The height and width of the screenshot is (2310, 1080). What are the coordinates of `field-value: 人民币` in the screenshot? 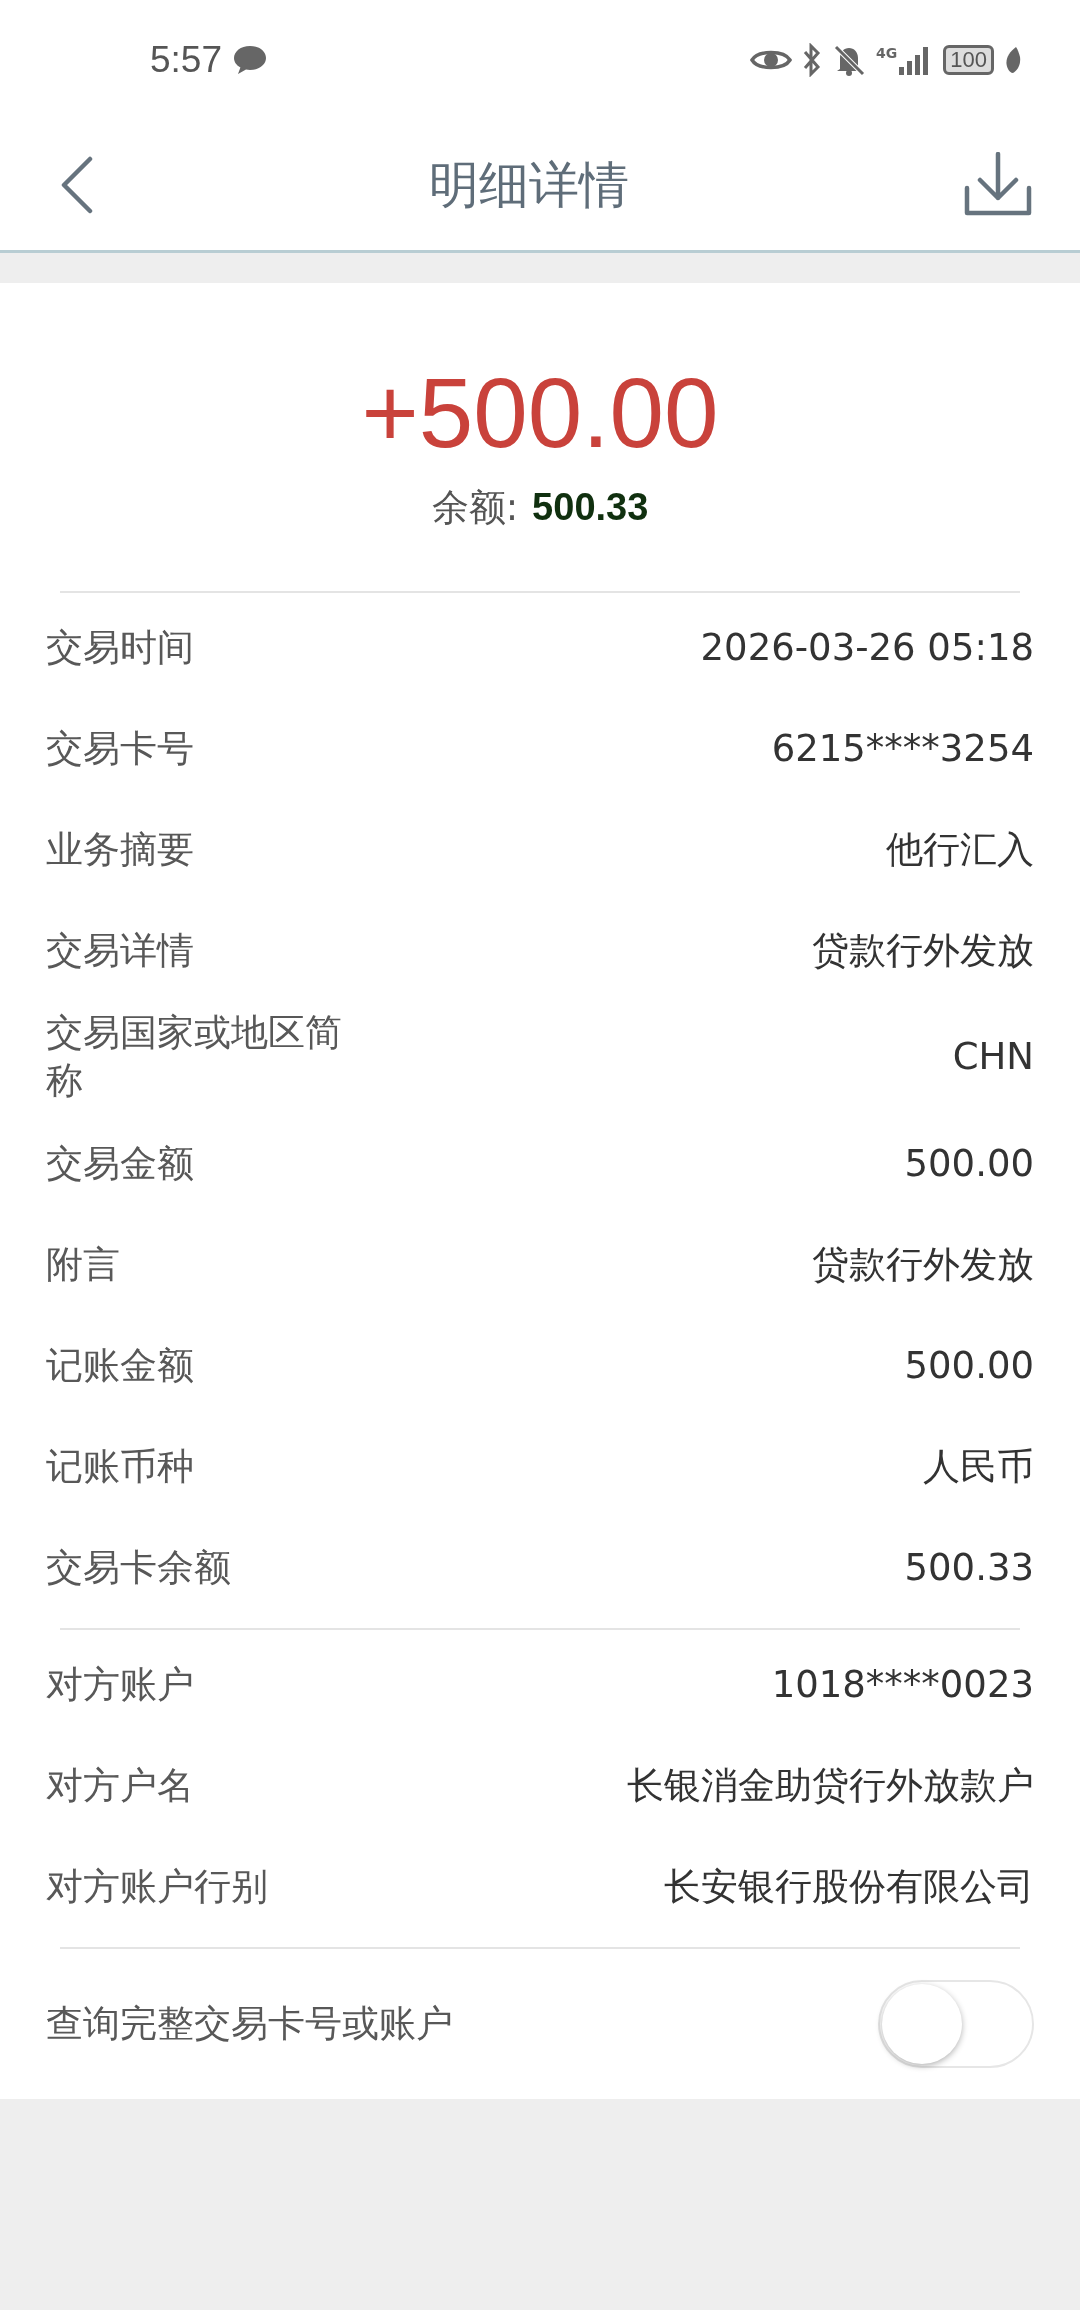 It's located at (978, 1466).